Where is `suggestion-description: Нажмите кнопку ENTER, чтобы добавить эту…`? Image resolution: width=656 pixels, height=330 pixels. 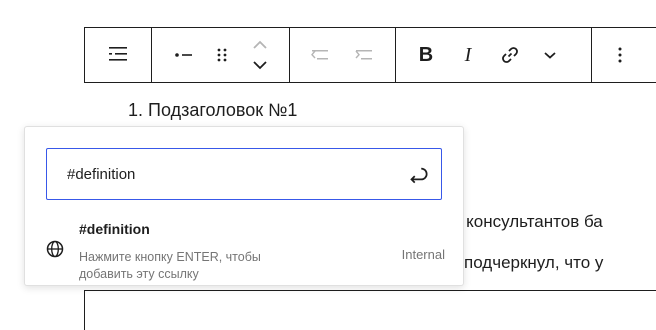 suggestion-description: Нажмите кнопку ENTER, чтобы добавить эту… is located at coordinates (170, 265).